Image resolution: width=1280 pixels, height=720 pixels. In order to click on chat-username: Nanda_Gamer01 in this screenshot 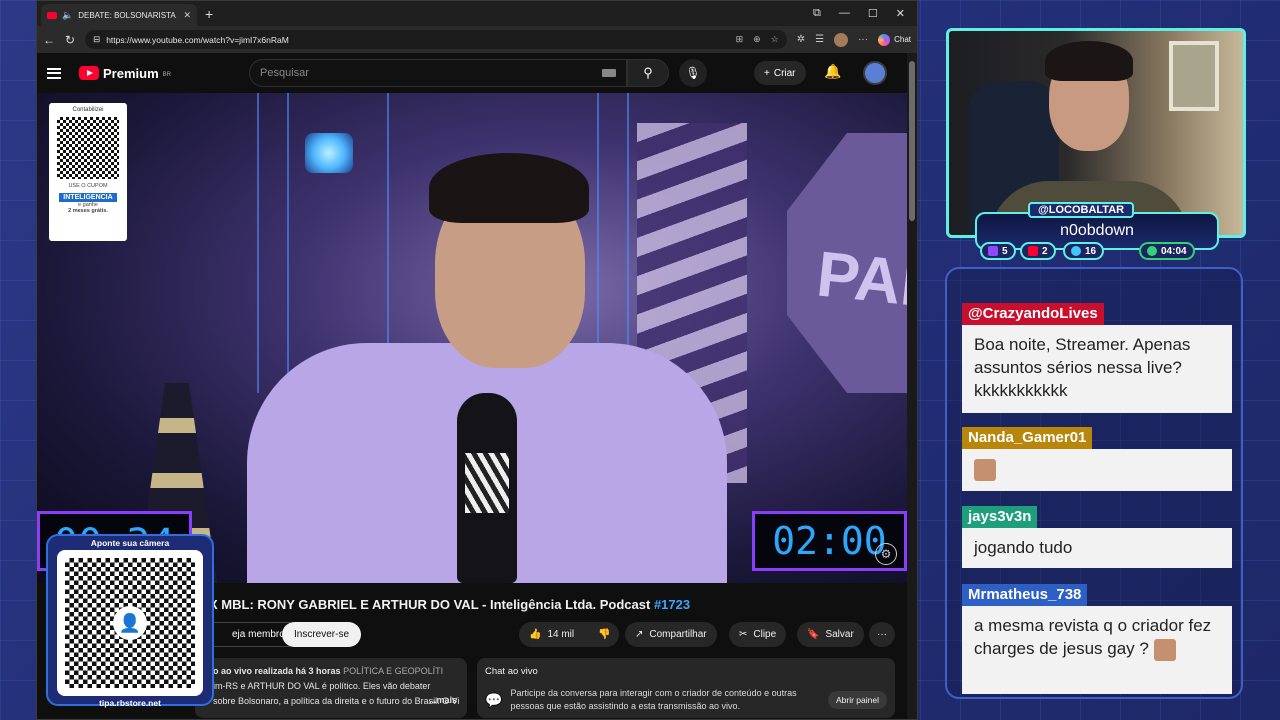, I will do `click(1027, 438)`.